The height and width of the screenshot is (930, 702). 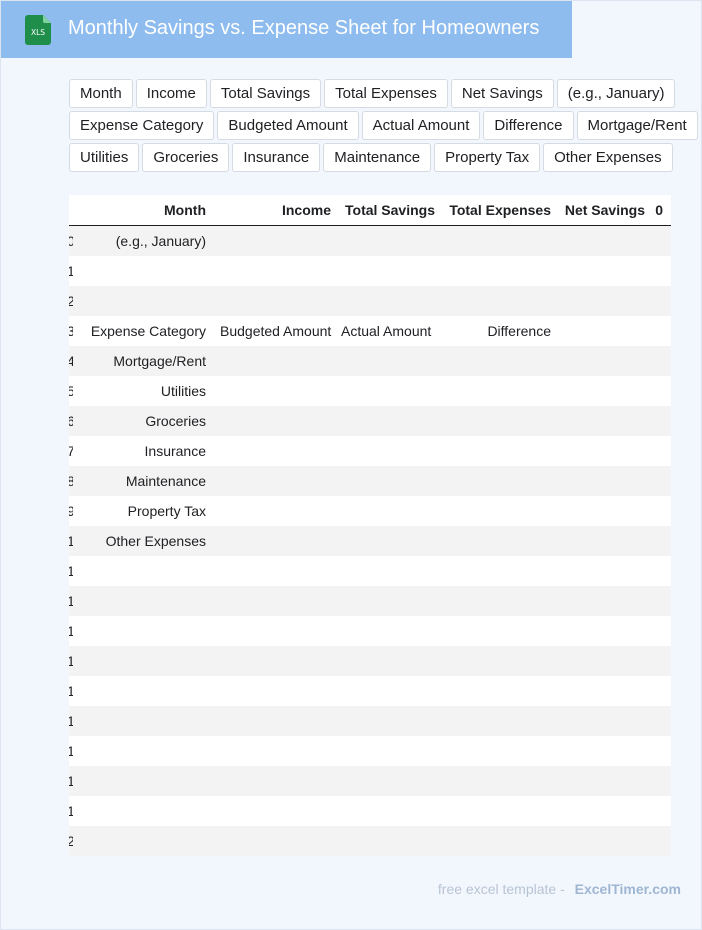 What do you see at coordinates (487, 157) in the screenshot?
I see `keyword-chip: Property Tax` at bounding box center [487, 157].